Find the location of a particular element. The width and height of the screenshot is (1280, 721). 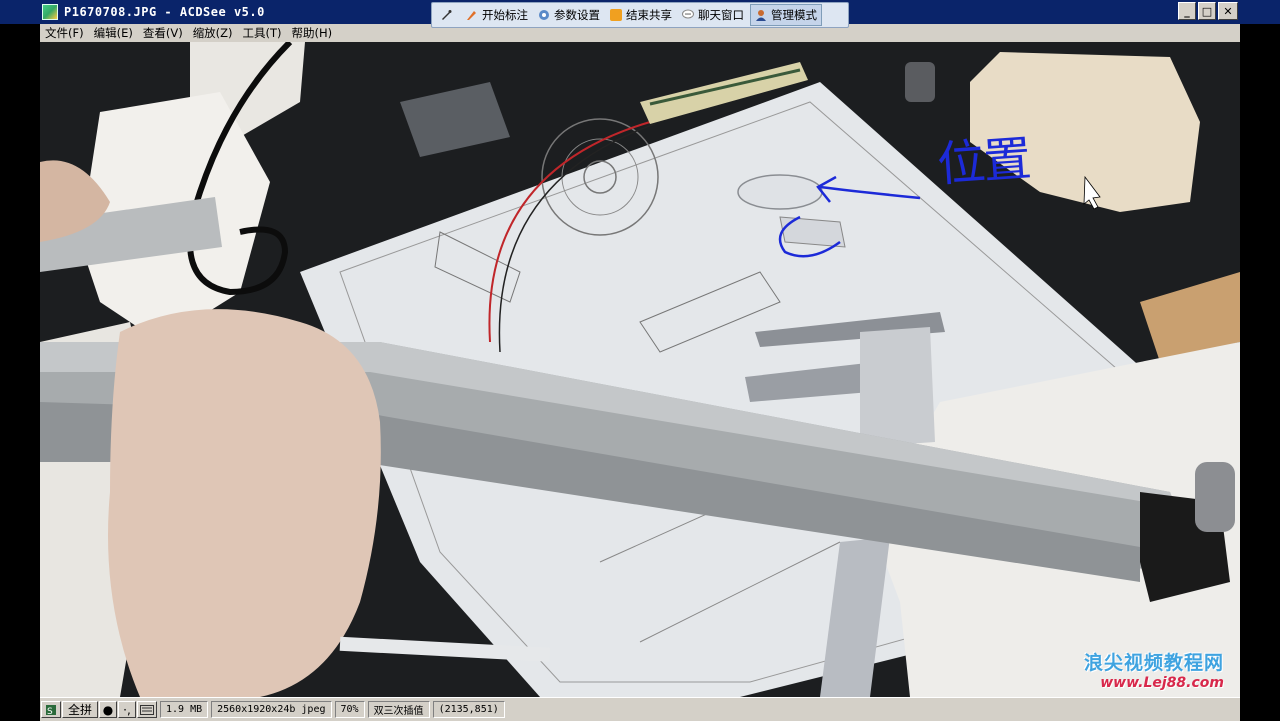

maximize-button: □ is located at coordinates (1207, 11).